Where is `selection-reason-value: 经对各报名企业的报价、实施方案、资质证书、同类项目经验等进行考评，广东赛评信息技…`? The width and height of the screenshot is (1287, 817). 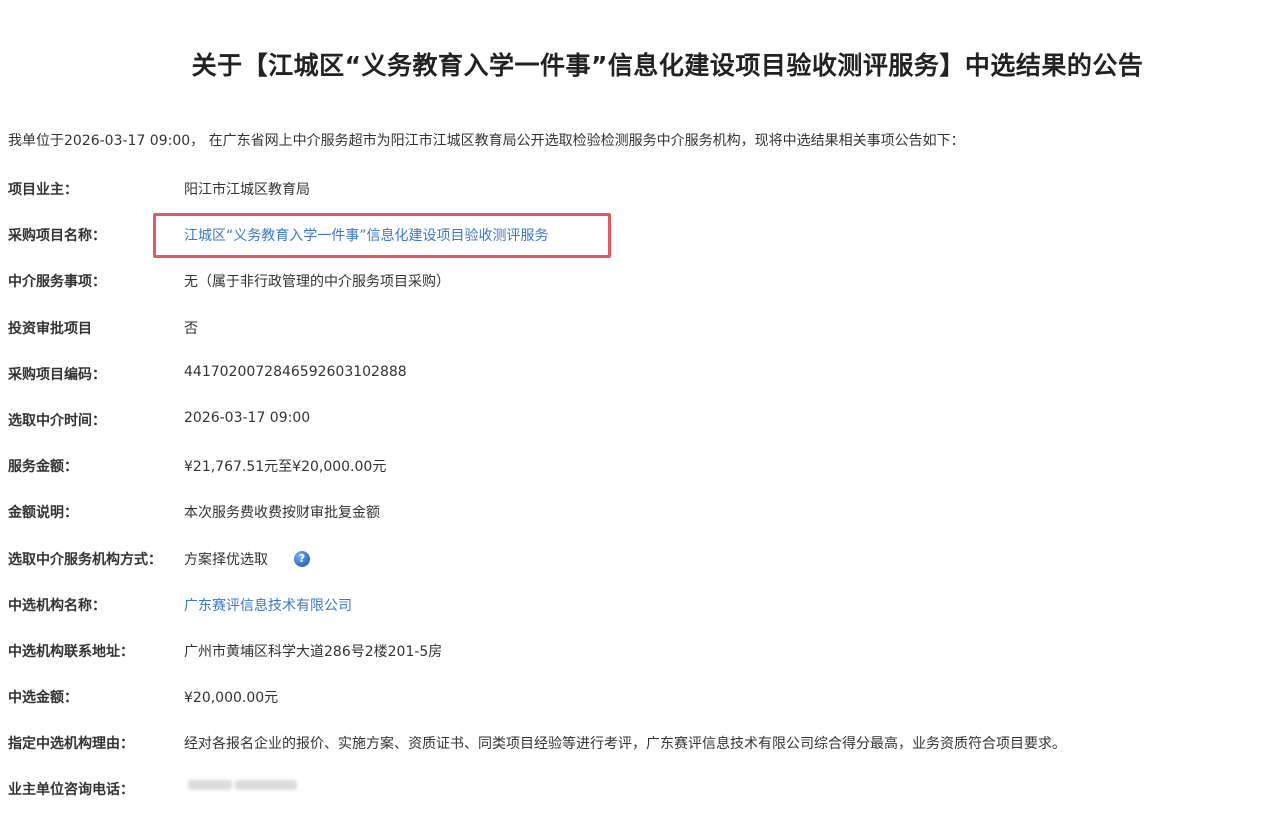 selection-reason-value: 经对各报名企业的报价、实施方案、资质证书、同类项目经验等进行考评，广东赛评信息技… is located at coordinates (625, 744).